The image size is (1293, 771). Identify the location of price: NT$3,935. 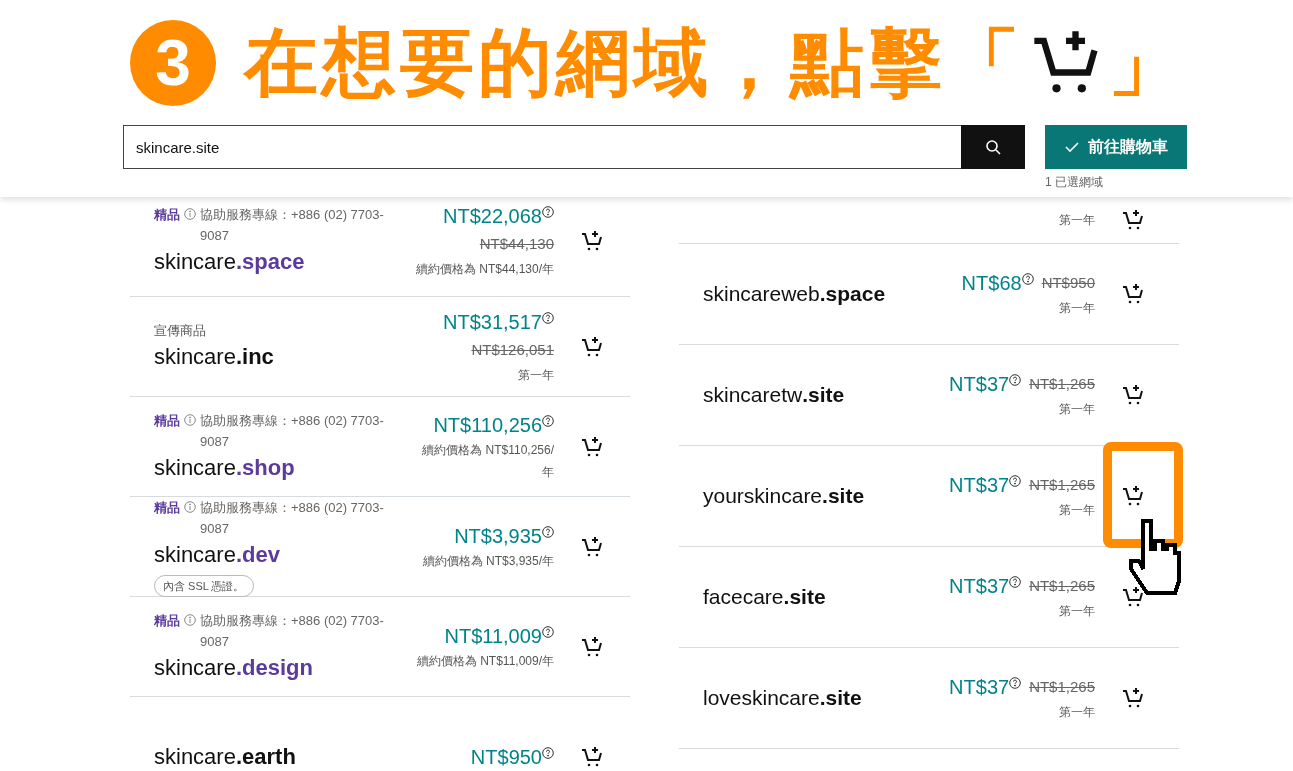
(498, 536).